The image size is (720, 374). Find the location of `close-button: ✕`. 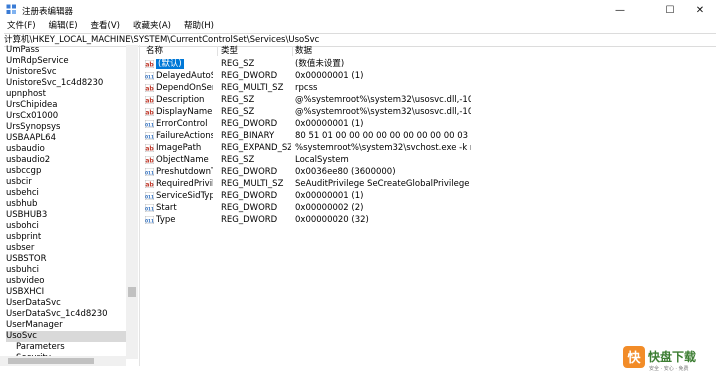

close-button: ✕ is located at coordinates (700, 10).